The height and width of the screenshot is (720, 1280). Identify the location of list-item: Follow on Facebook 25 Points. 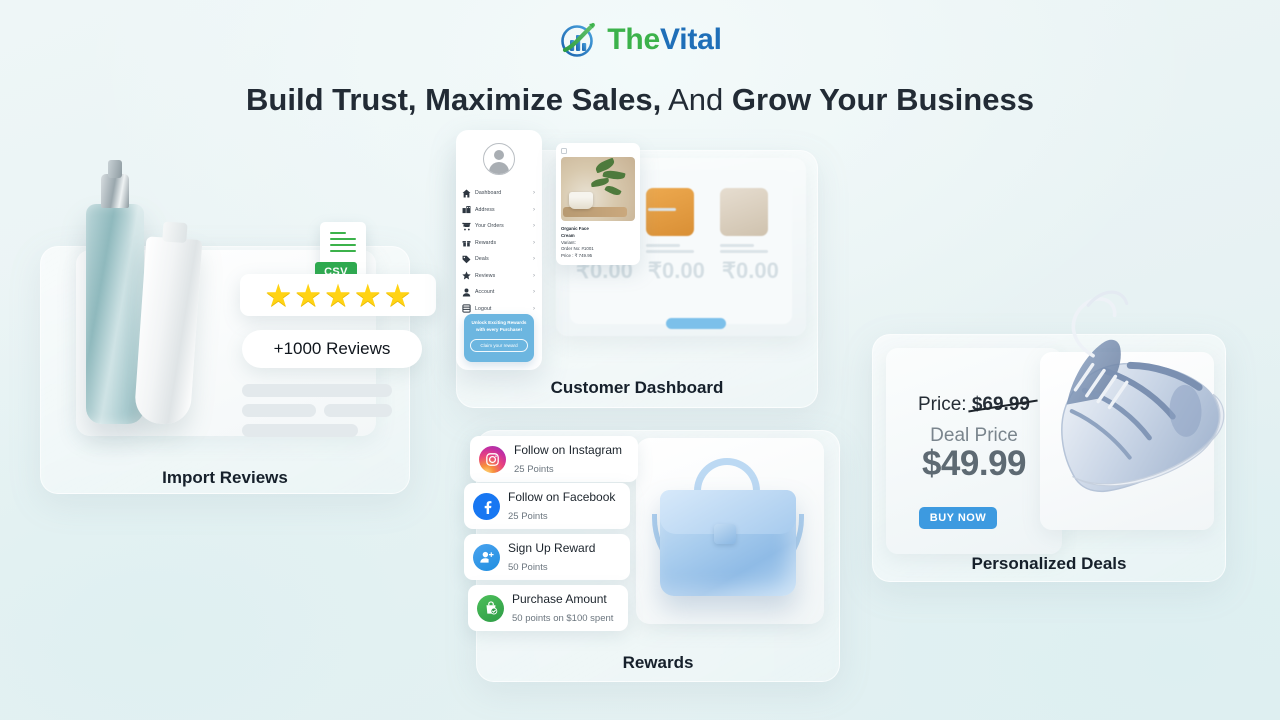
(547, 506).